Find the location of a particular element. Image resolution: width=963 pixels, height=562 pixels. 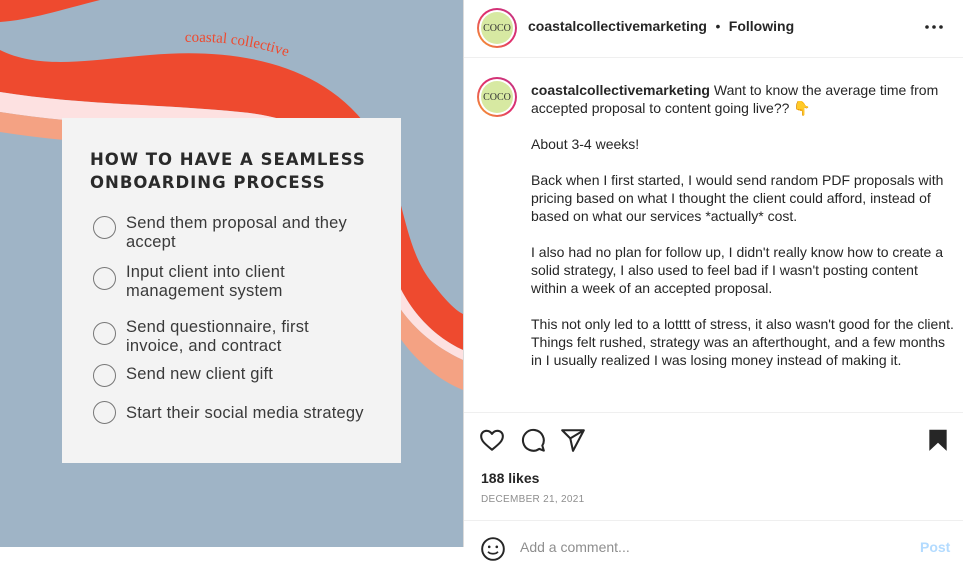

card-title-line-2: ONBOARDING PROCESS is located at coordinates (208, 182).